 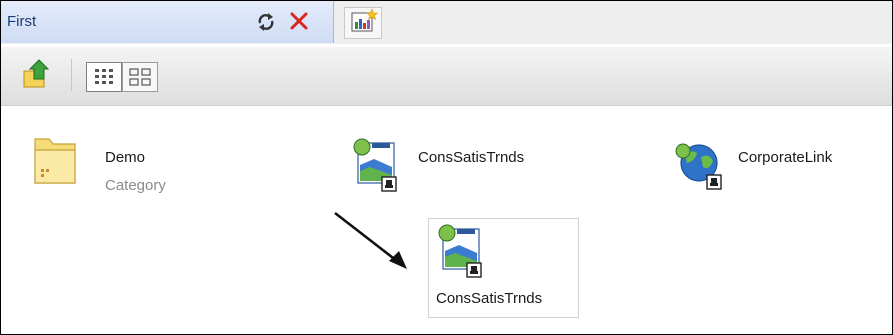 I want to click on detail-view-icon, so click(x=140, y=81).